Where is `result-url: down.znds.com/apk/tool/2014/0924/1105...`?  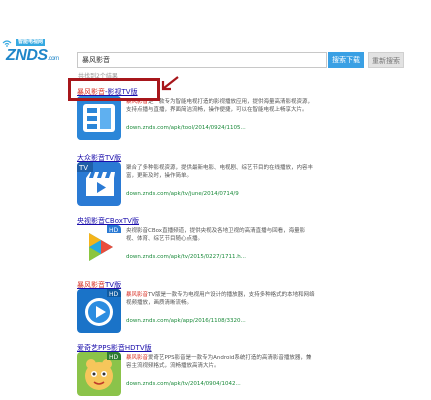
result-url: down.znds.com/apk/tool/2014/0924/1105... is located at coordinates (186, 128).